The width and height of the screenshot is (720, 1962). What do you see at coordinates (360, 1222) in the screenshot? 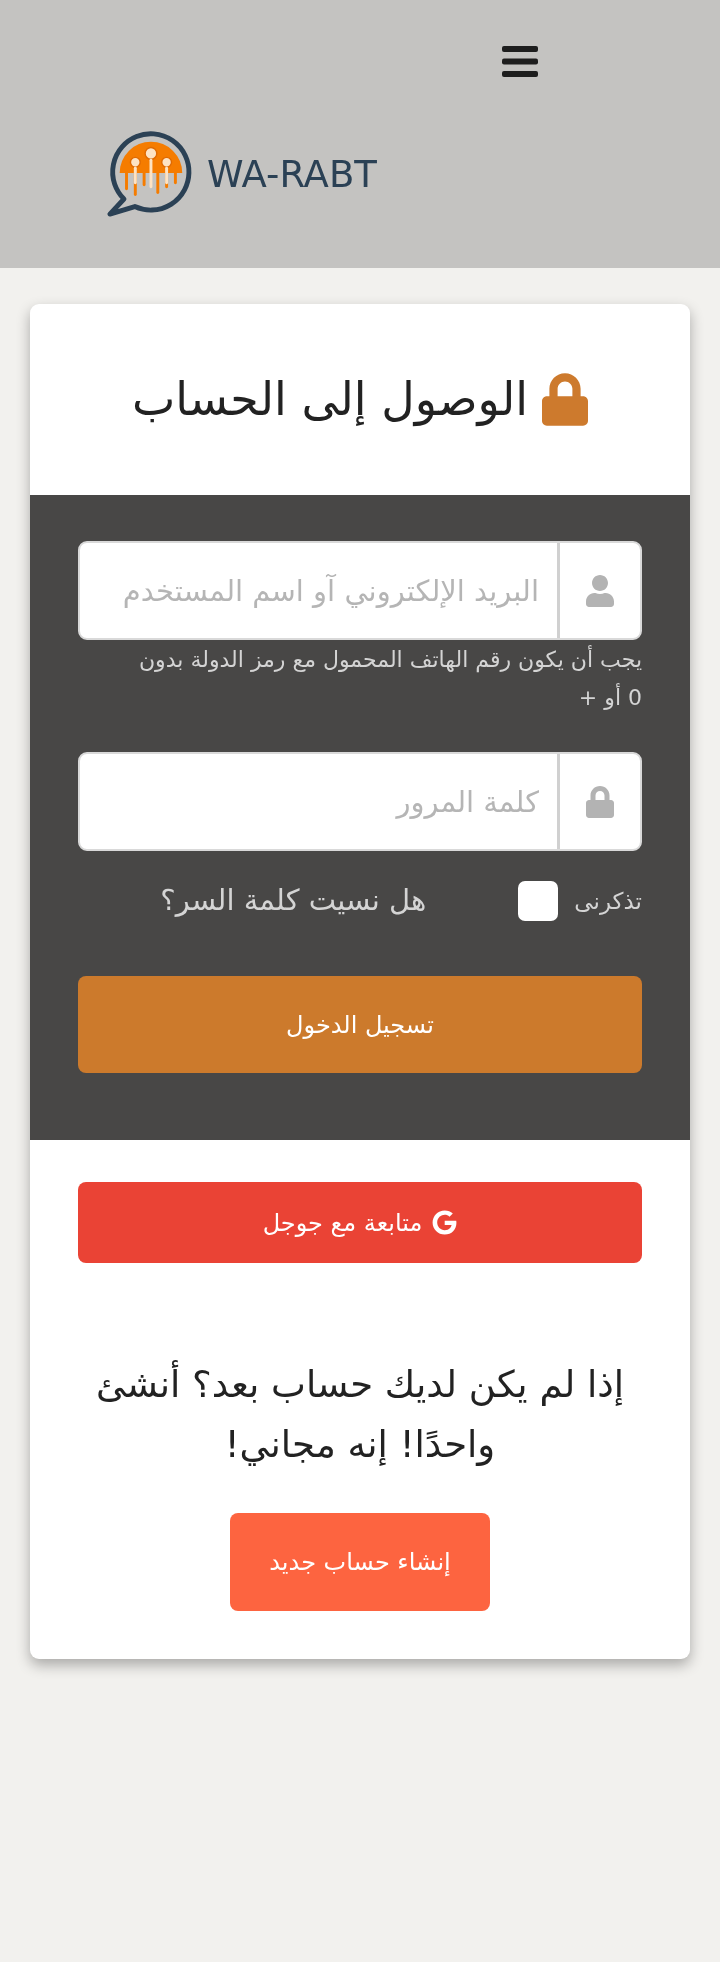
I see `google-button: متابعة مع جوجل` at bounding box center [360, 1222].